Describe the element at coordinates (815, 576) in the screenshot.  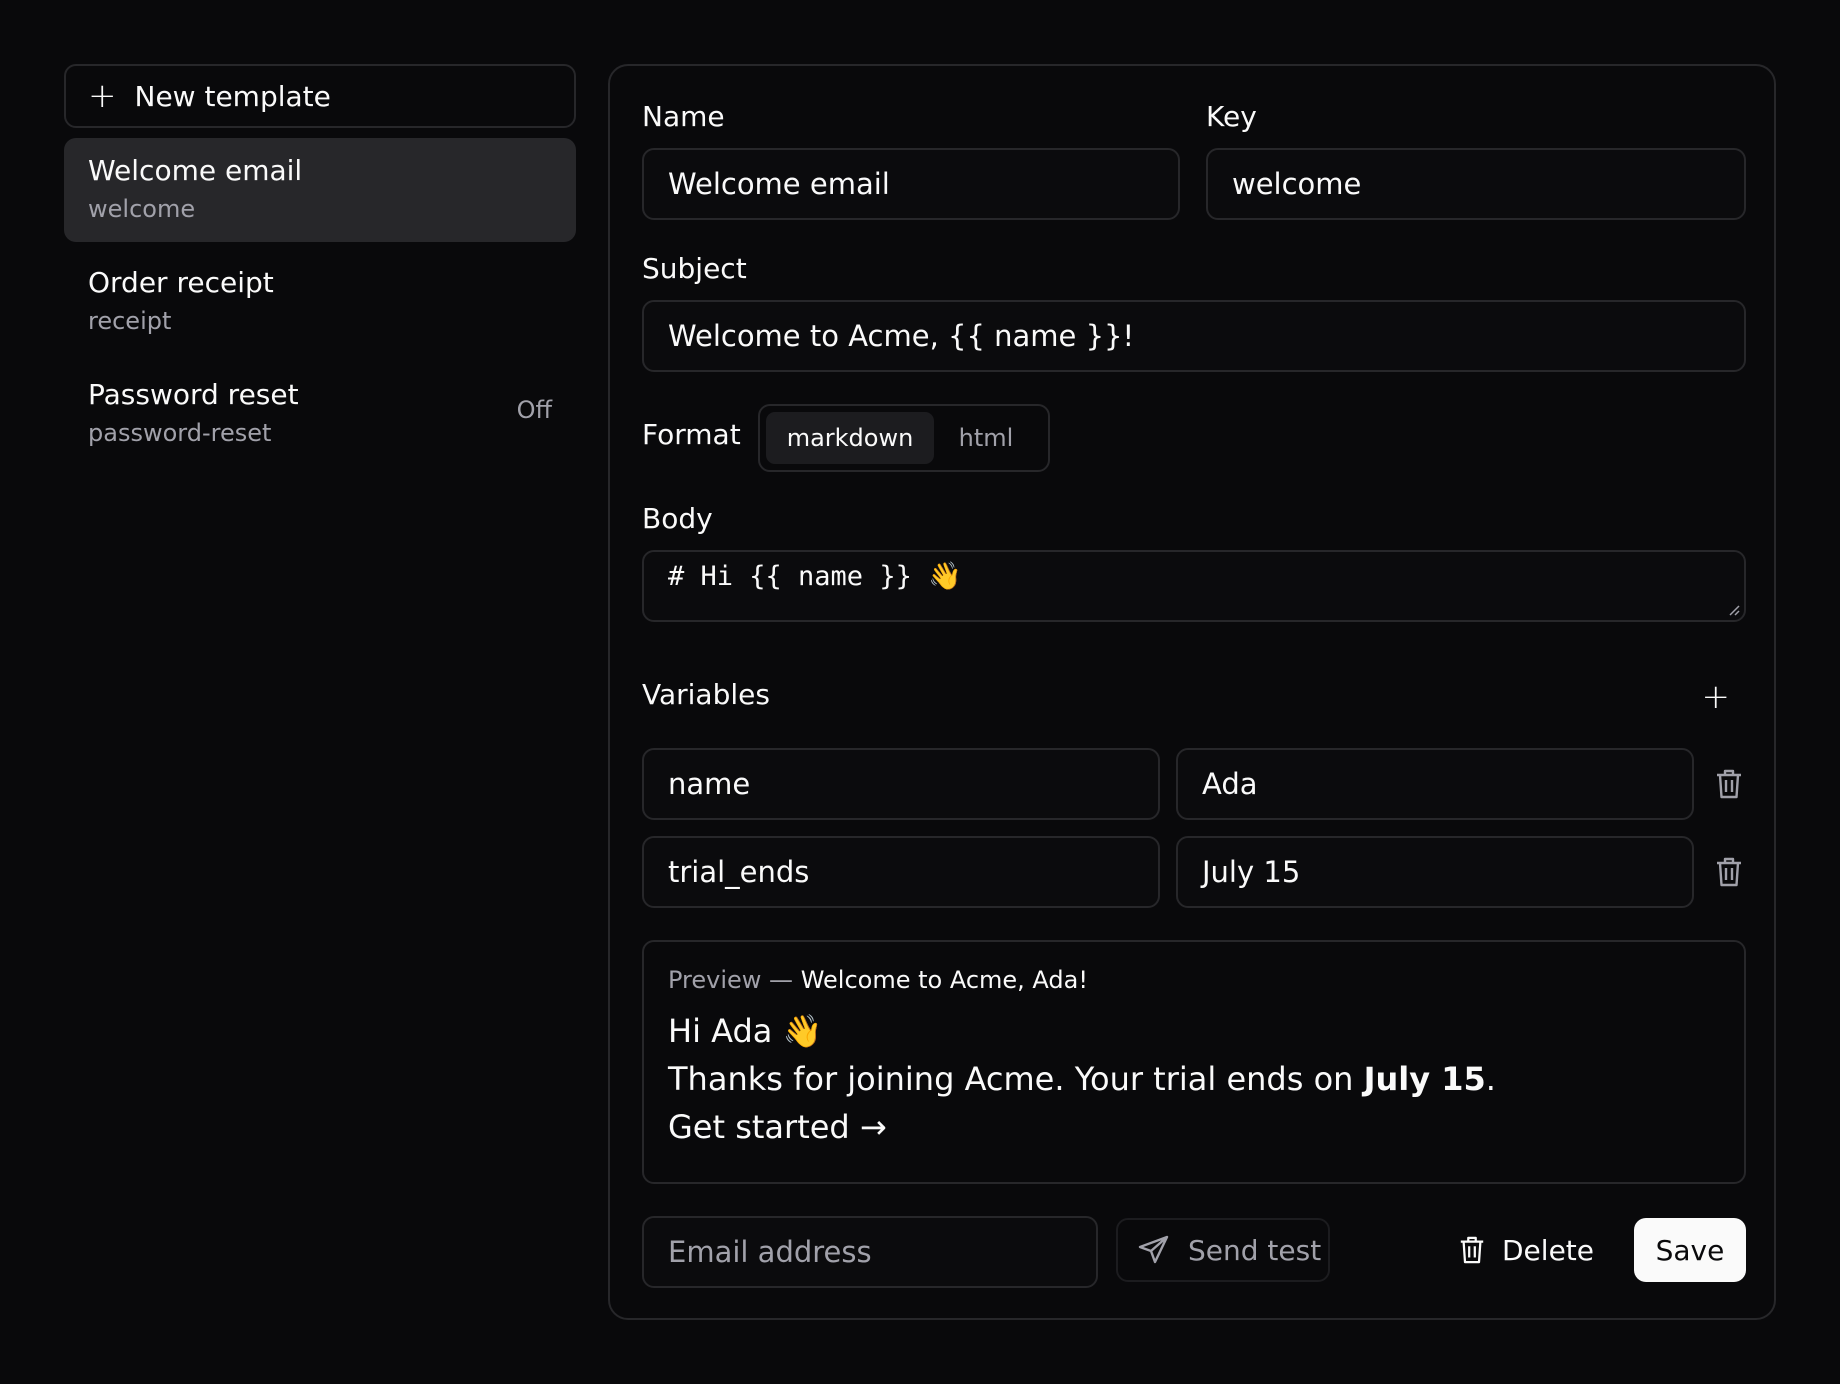
I see `body-text: # Hi {{ name }} 👋` at that location.